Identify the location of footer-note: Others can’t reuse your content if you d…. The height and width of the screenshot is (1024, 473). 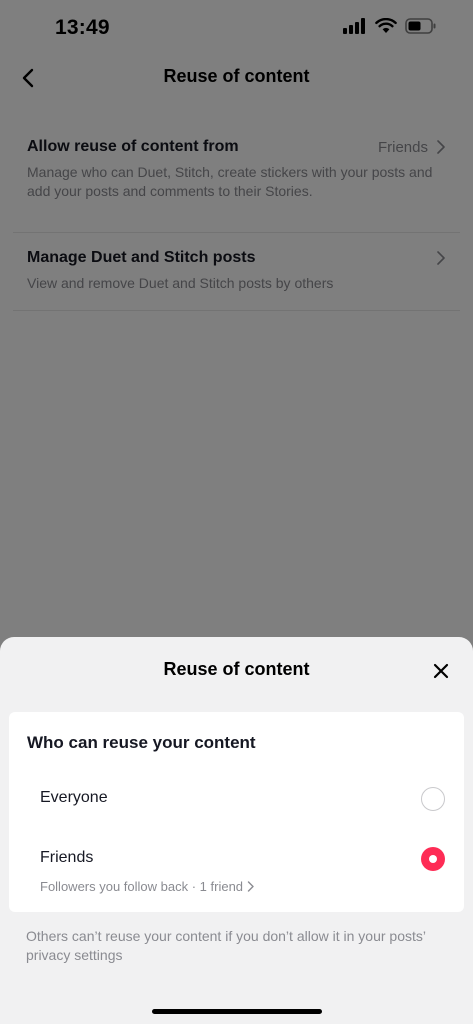
(226, 945).